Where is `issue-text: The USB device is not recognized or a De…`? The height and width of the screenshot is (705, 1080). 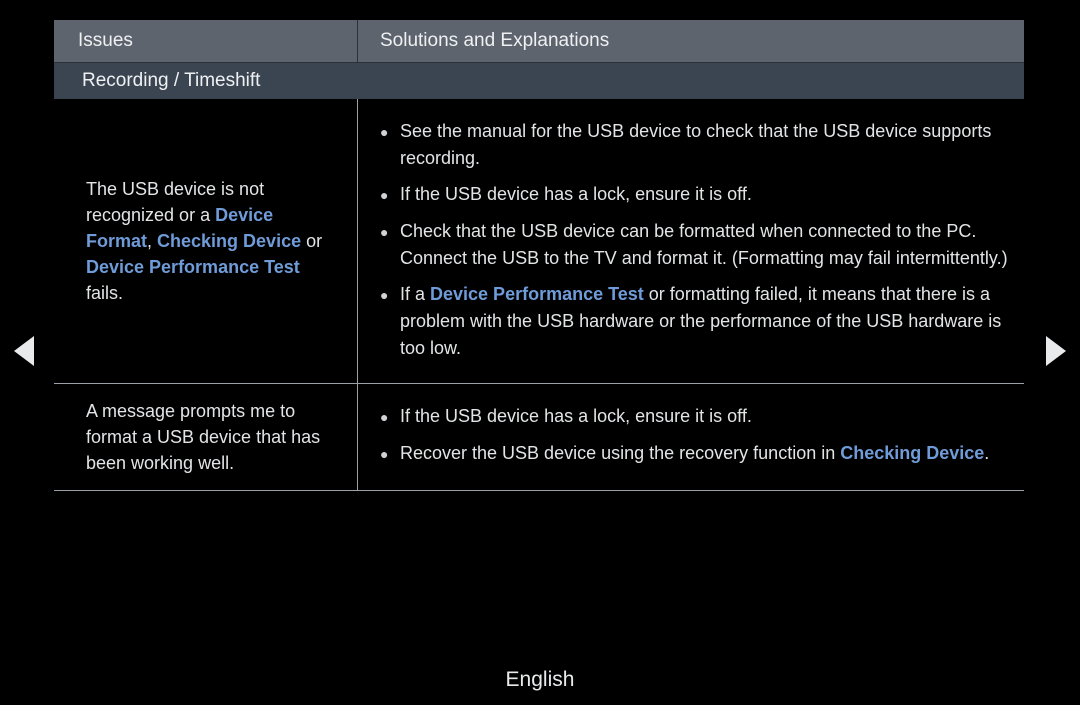
issue-text: The USB device is not recognized or a De… is located at coordinates (212, 241).